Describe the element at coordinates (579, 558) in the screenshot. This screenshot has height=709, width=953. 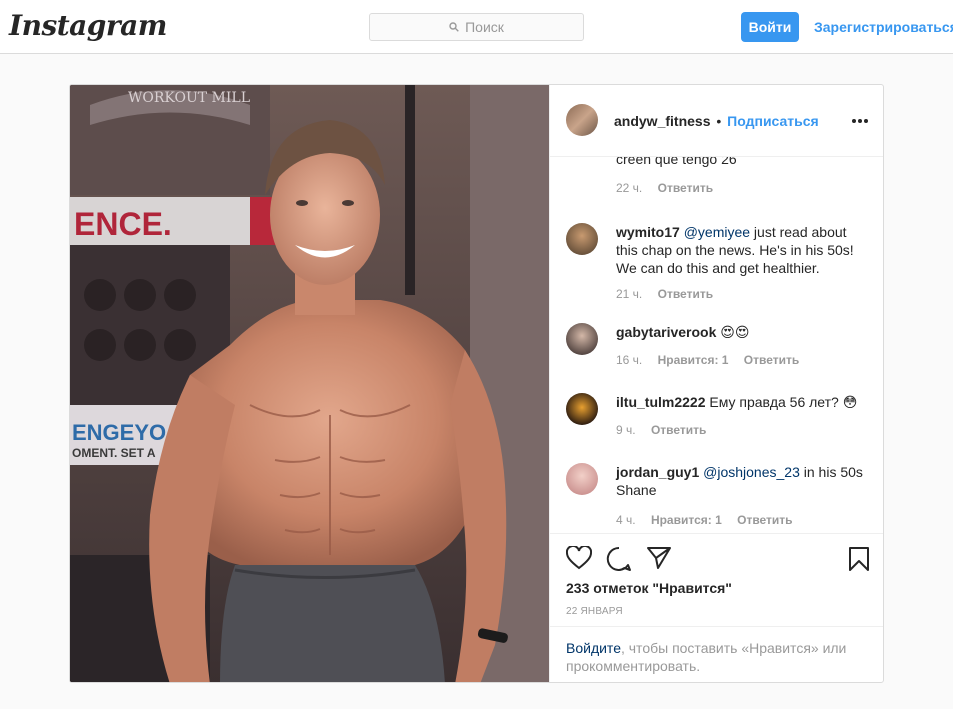
I see `heart-icon` at that location.